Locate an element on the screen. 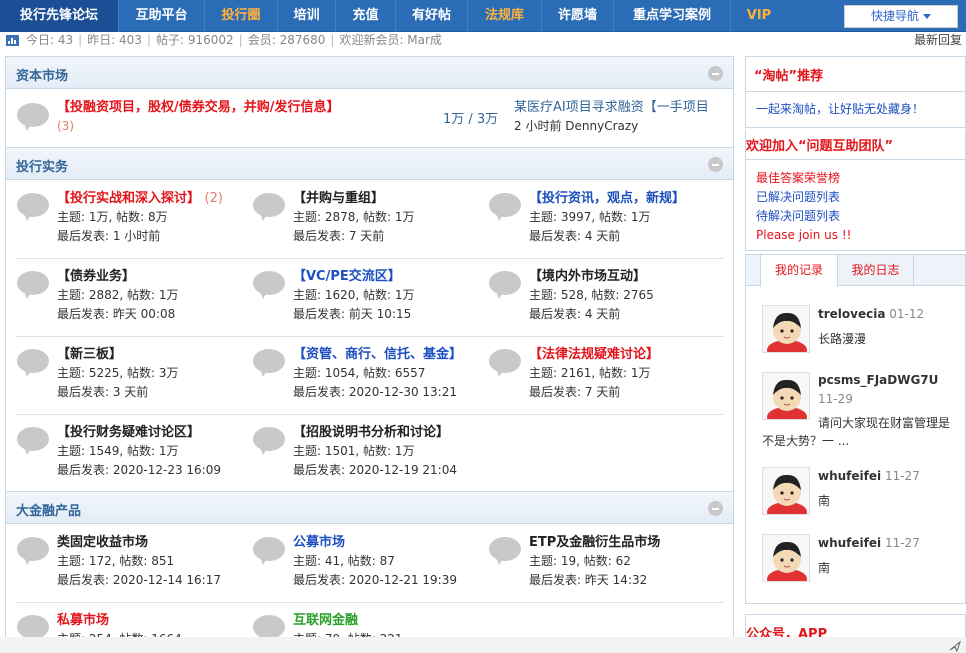  forum-stats: 主题: 1054, 帖数: 6557 is located at coordinates (359, 373).